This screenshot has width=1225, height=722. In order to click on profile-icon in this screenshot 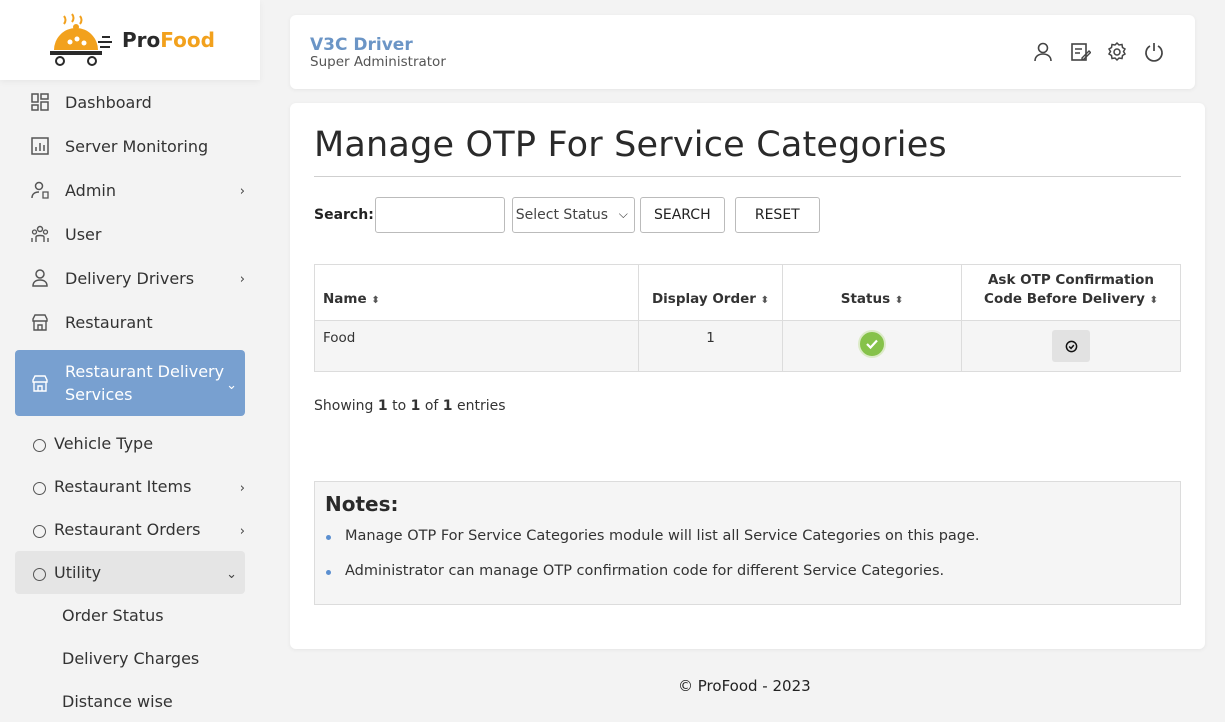, I will do `click(1043, 52)`.